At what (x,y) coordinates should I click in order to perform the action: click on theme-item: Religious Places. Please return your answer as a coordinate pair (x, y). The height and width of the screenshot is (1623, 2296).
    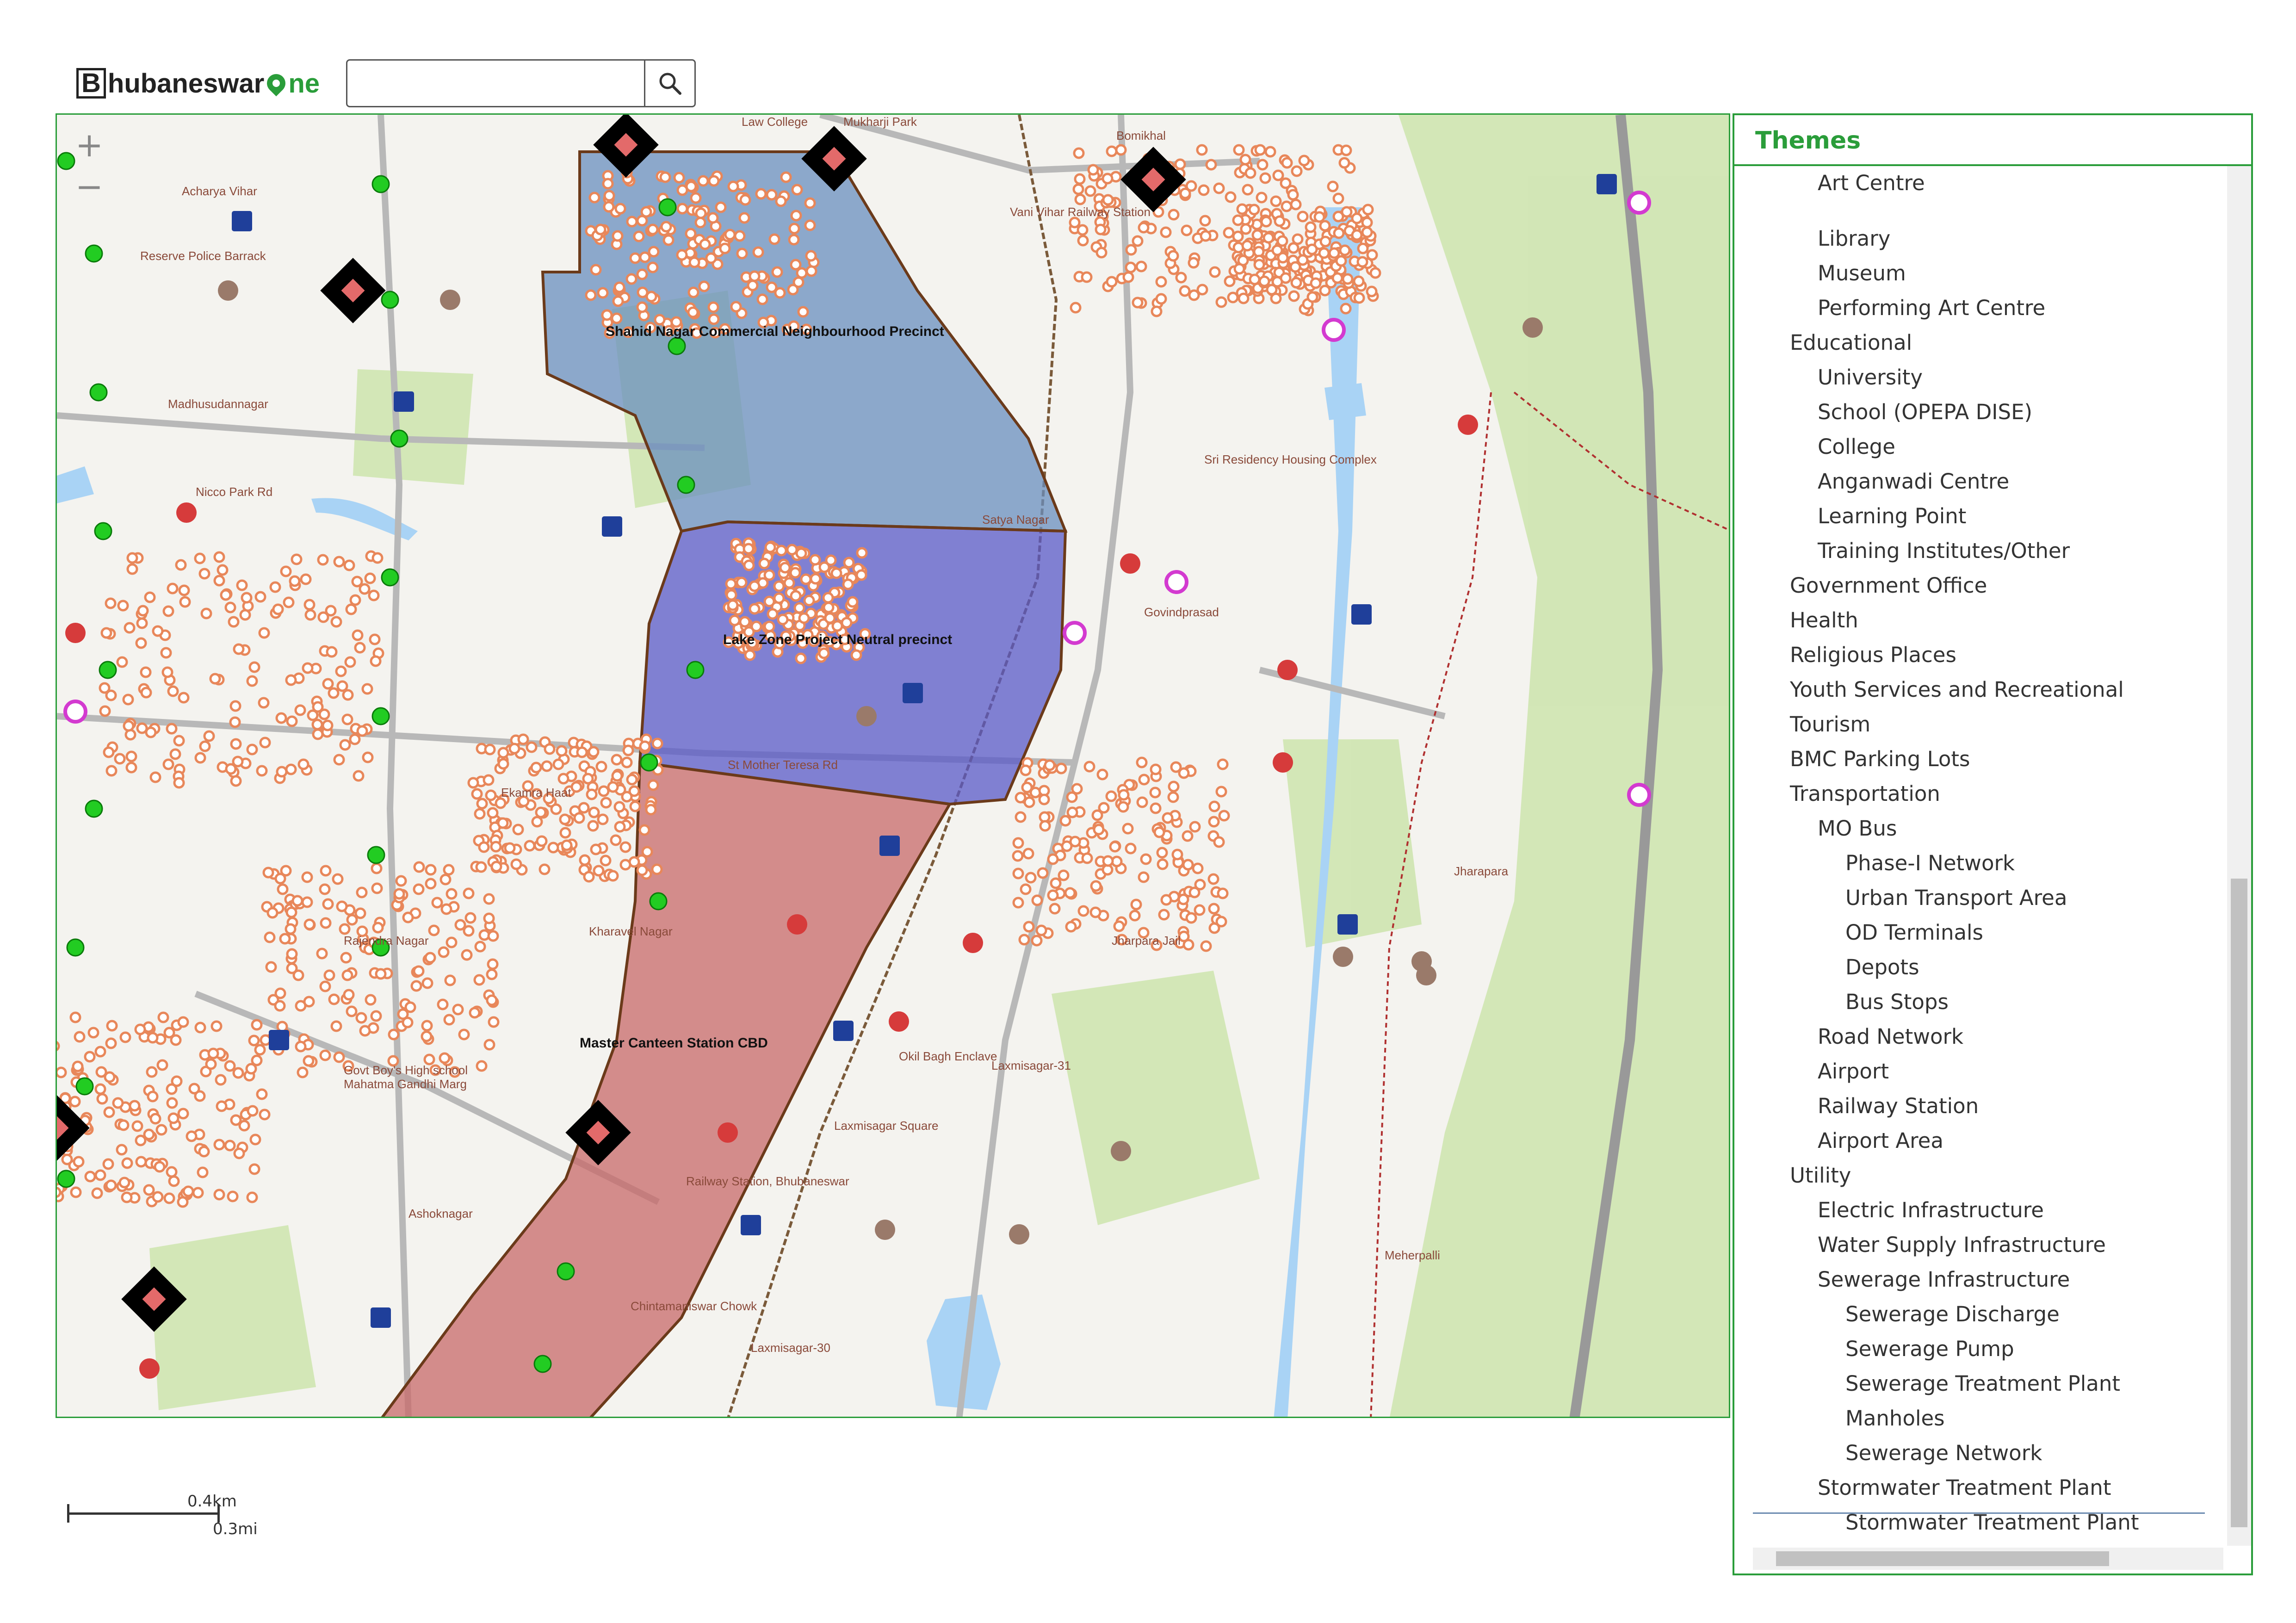
    Looking at the image, I should click on (1873, 655).